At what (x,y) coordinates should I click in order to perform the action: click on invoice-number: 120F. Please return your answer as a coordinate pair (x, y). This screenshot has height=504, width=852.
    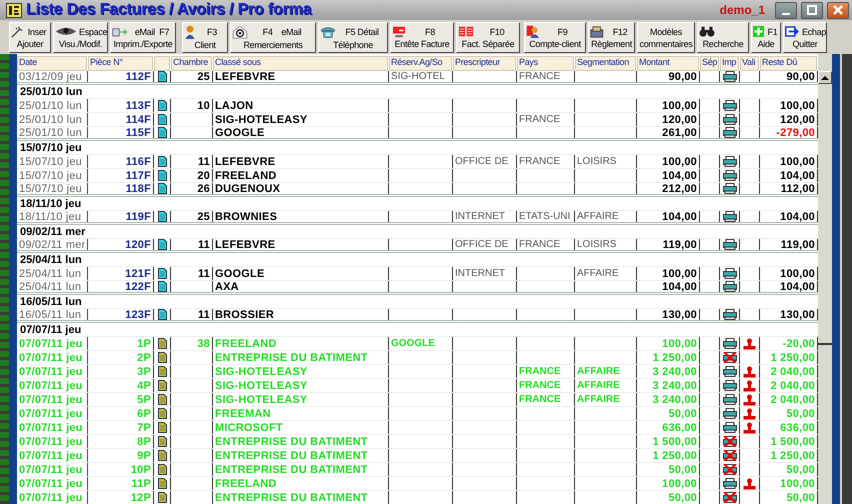
    Looking at the image, I should click on (138, 244).